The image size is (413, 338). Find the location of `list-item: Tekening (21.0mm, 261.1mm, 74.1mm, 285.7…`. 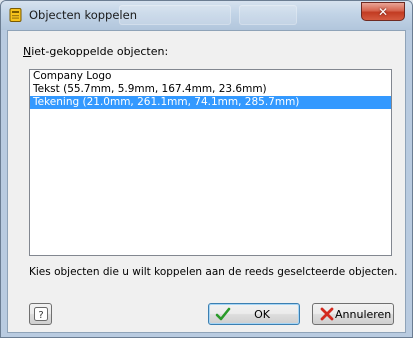

list-item: Tekening (21.0mm, 261.1mm, 74.1mm, 285.7… is located at coordinates (210, 102).